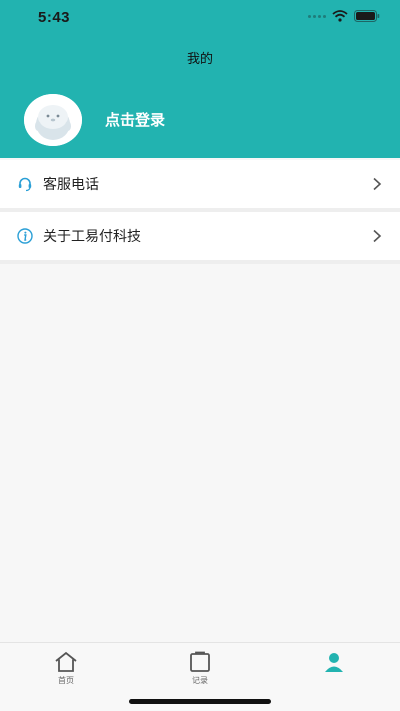  I want to click on mascot-avatar-icon, so click(53, 120).